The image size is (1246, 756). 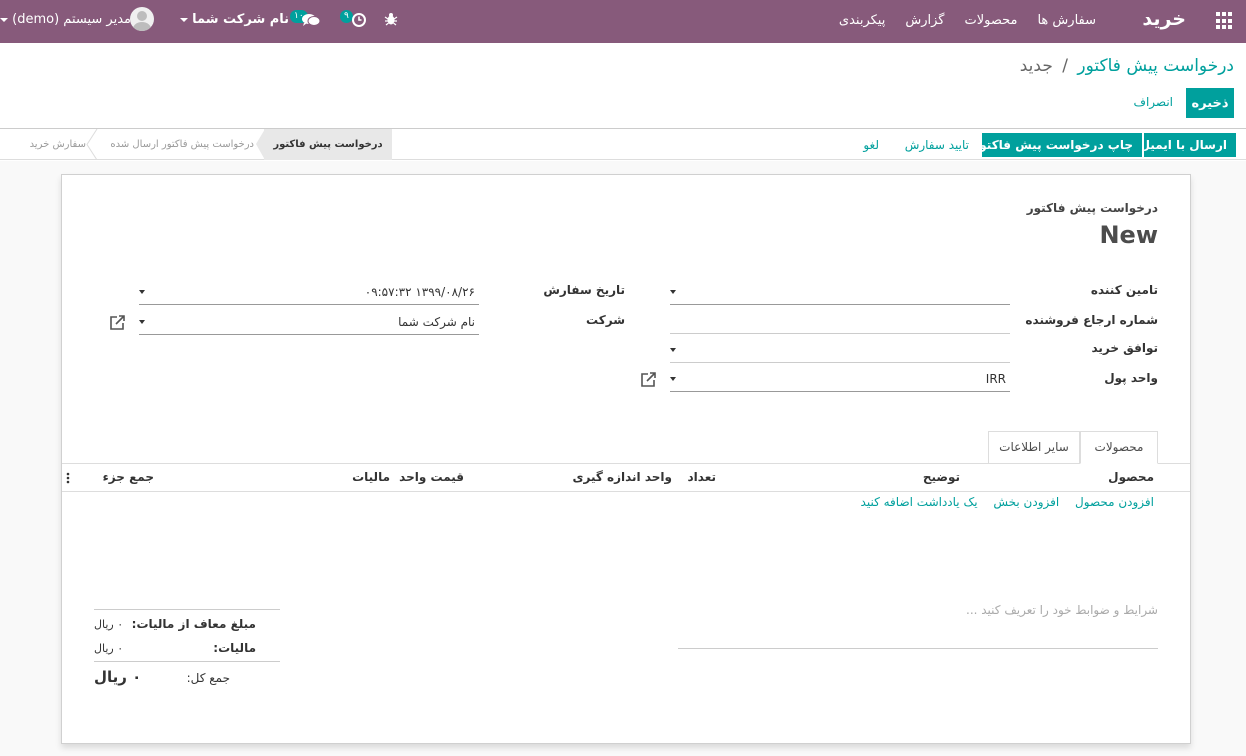 What do you see at coordinates (1124, 348) in the screenshot?
I see `purchase-agreement-label: توافق خرید` at bounding box center [1124, 348].